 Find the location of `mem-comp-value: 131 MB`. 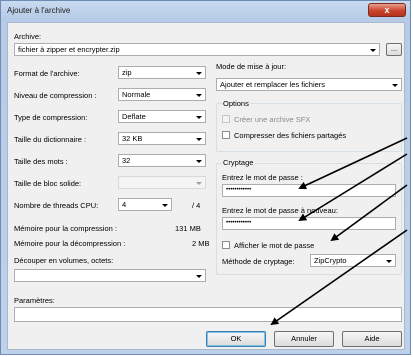

mem-comp-value: 131 MB is located at coordinates (188, 228).